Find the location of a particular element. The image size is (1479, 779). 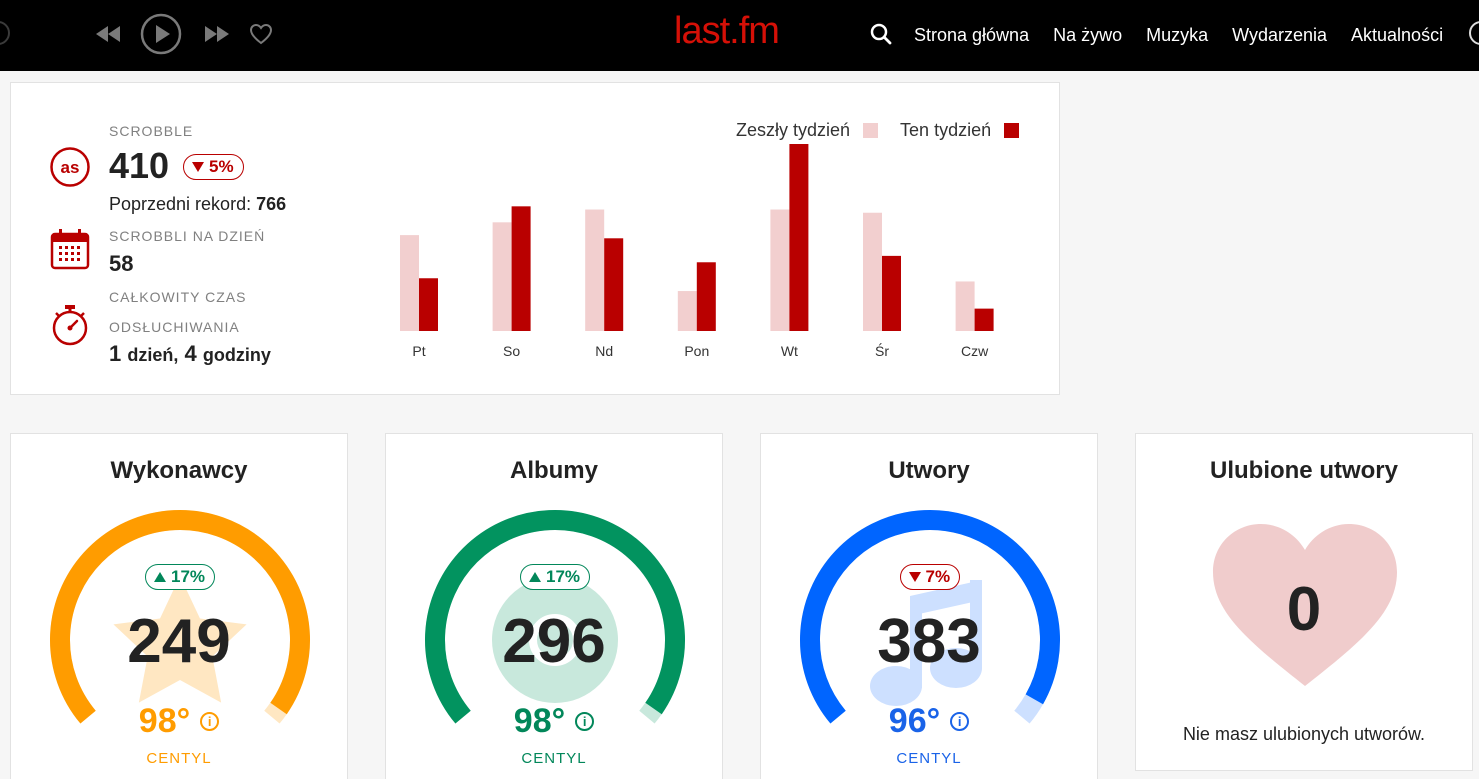

percentile-value: 96° i is located at coordinates (929, 721).